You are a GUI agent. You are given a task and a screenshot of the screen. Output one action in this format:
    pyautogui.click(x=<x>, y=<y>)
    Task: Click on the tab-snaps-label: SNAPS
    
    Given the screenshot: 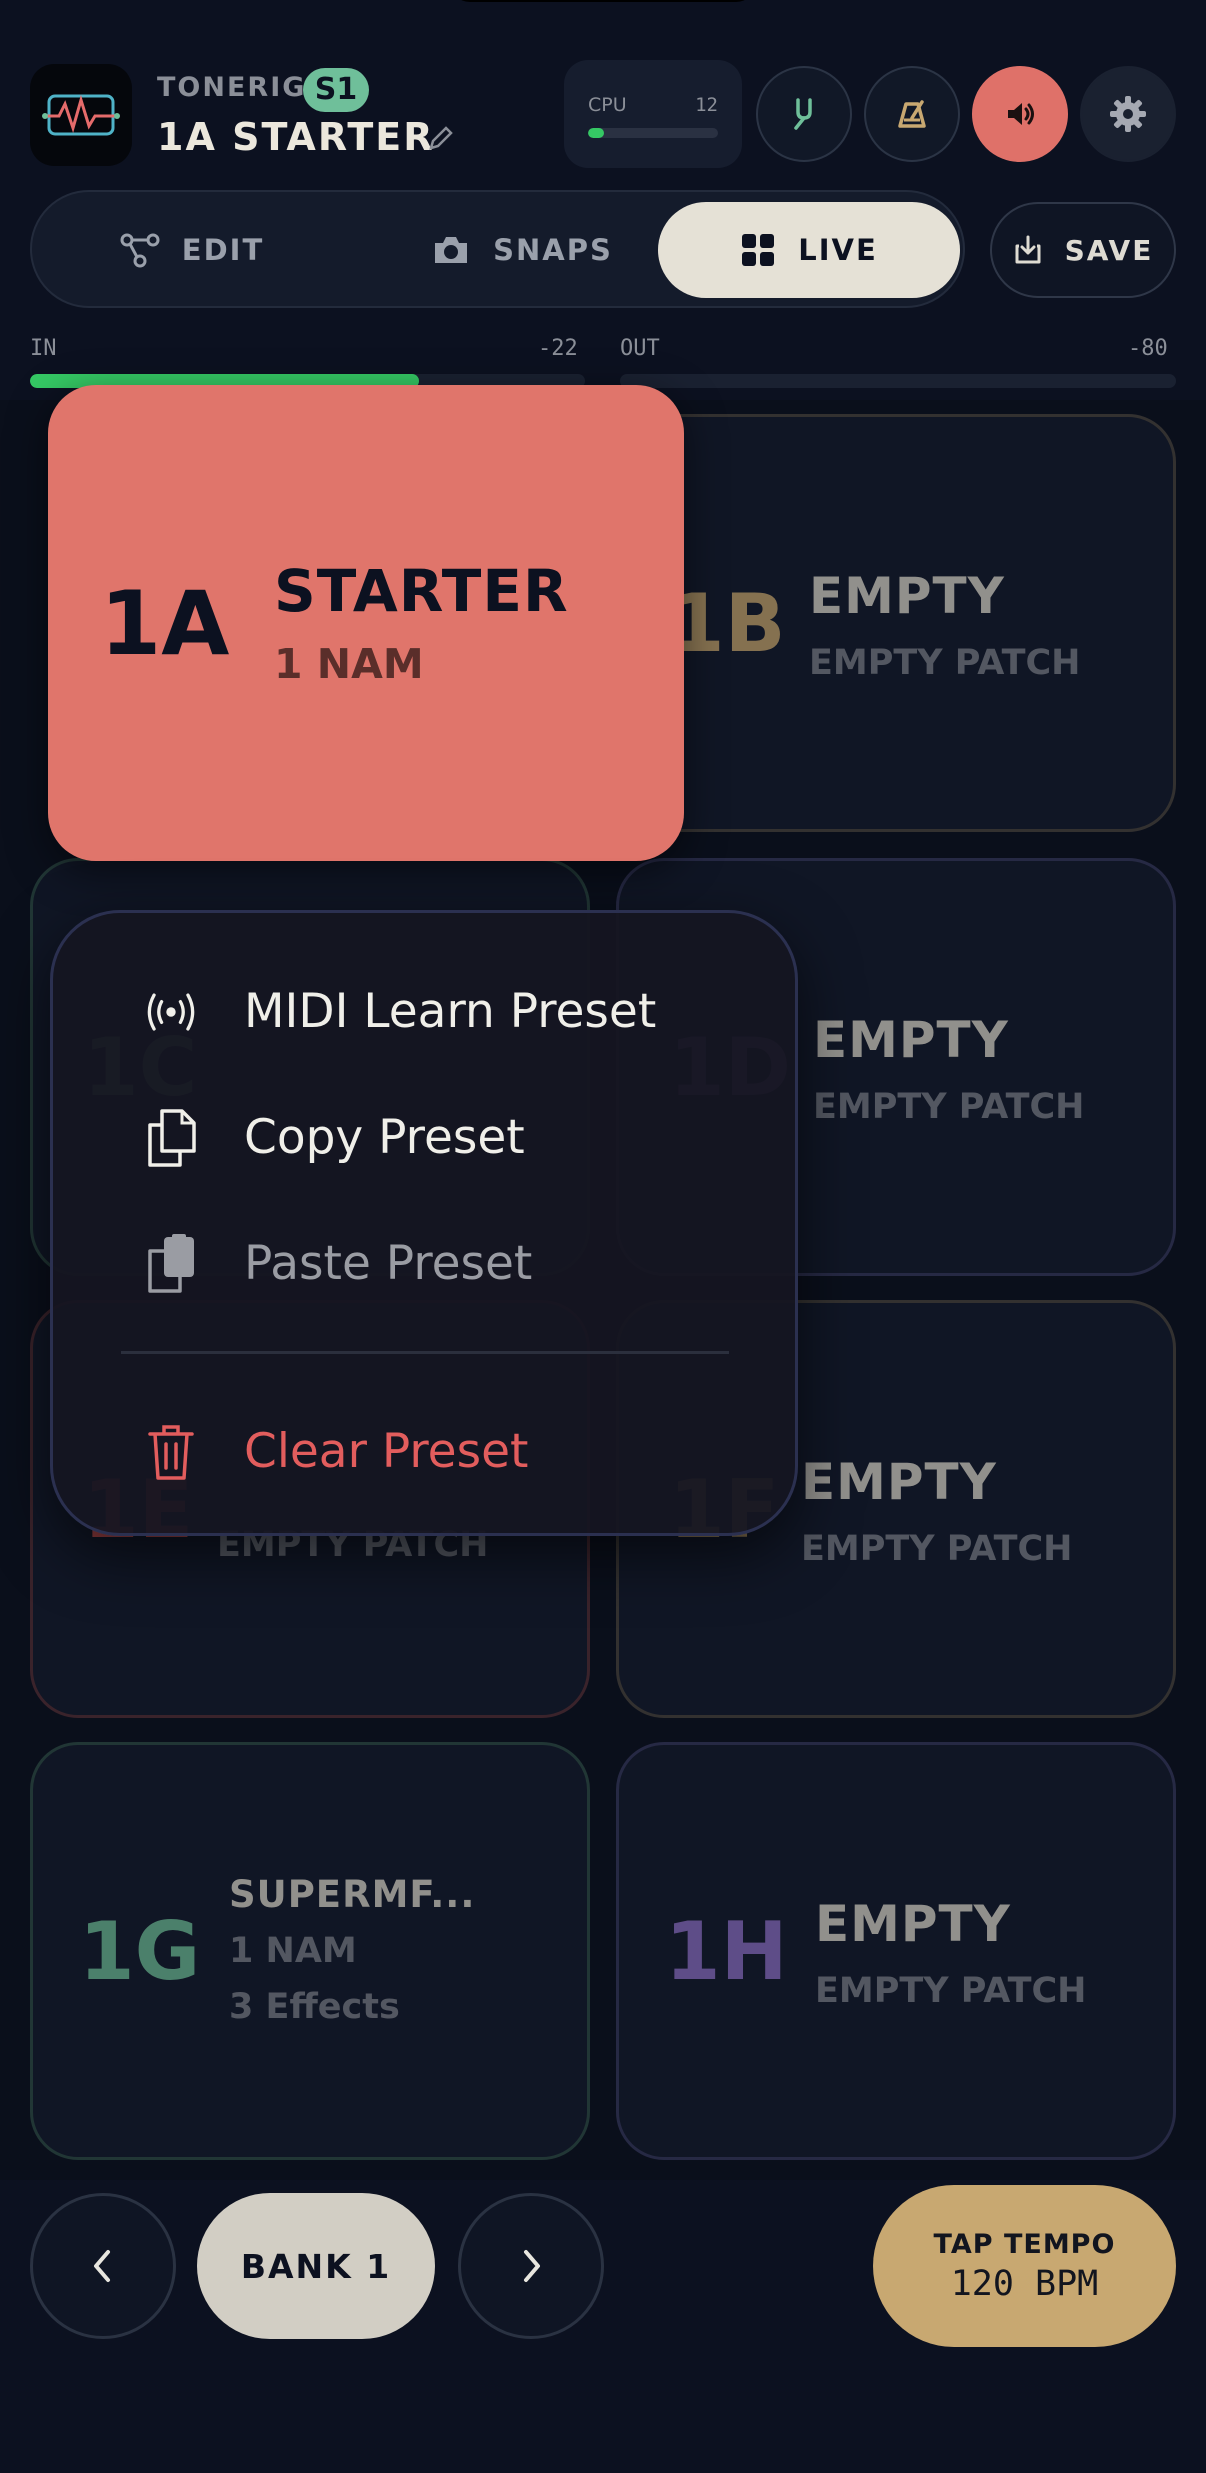 What is the action you would take?
    pyautogui.click(x=553, y=250)
    